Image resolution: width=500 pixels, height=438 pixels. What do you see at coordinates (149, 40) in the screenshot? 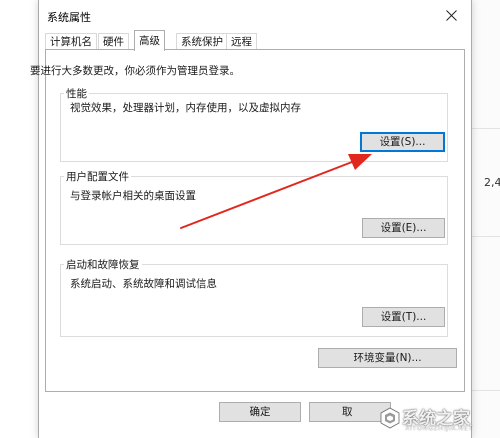
I see `tab-advanced: 高级` at bounding box center [149, 40].